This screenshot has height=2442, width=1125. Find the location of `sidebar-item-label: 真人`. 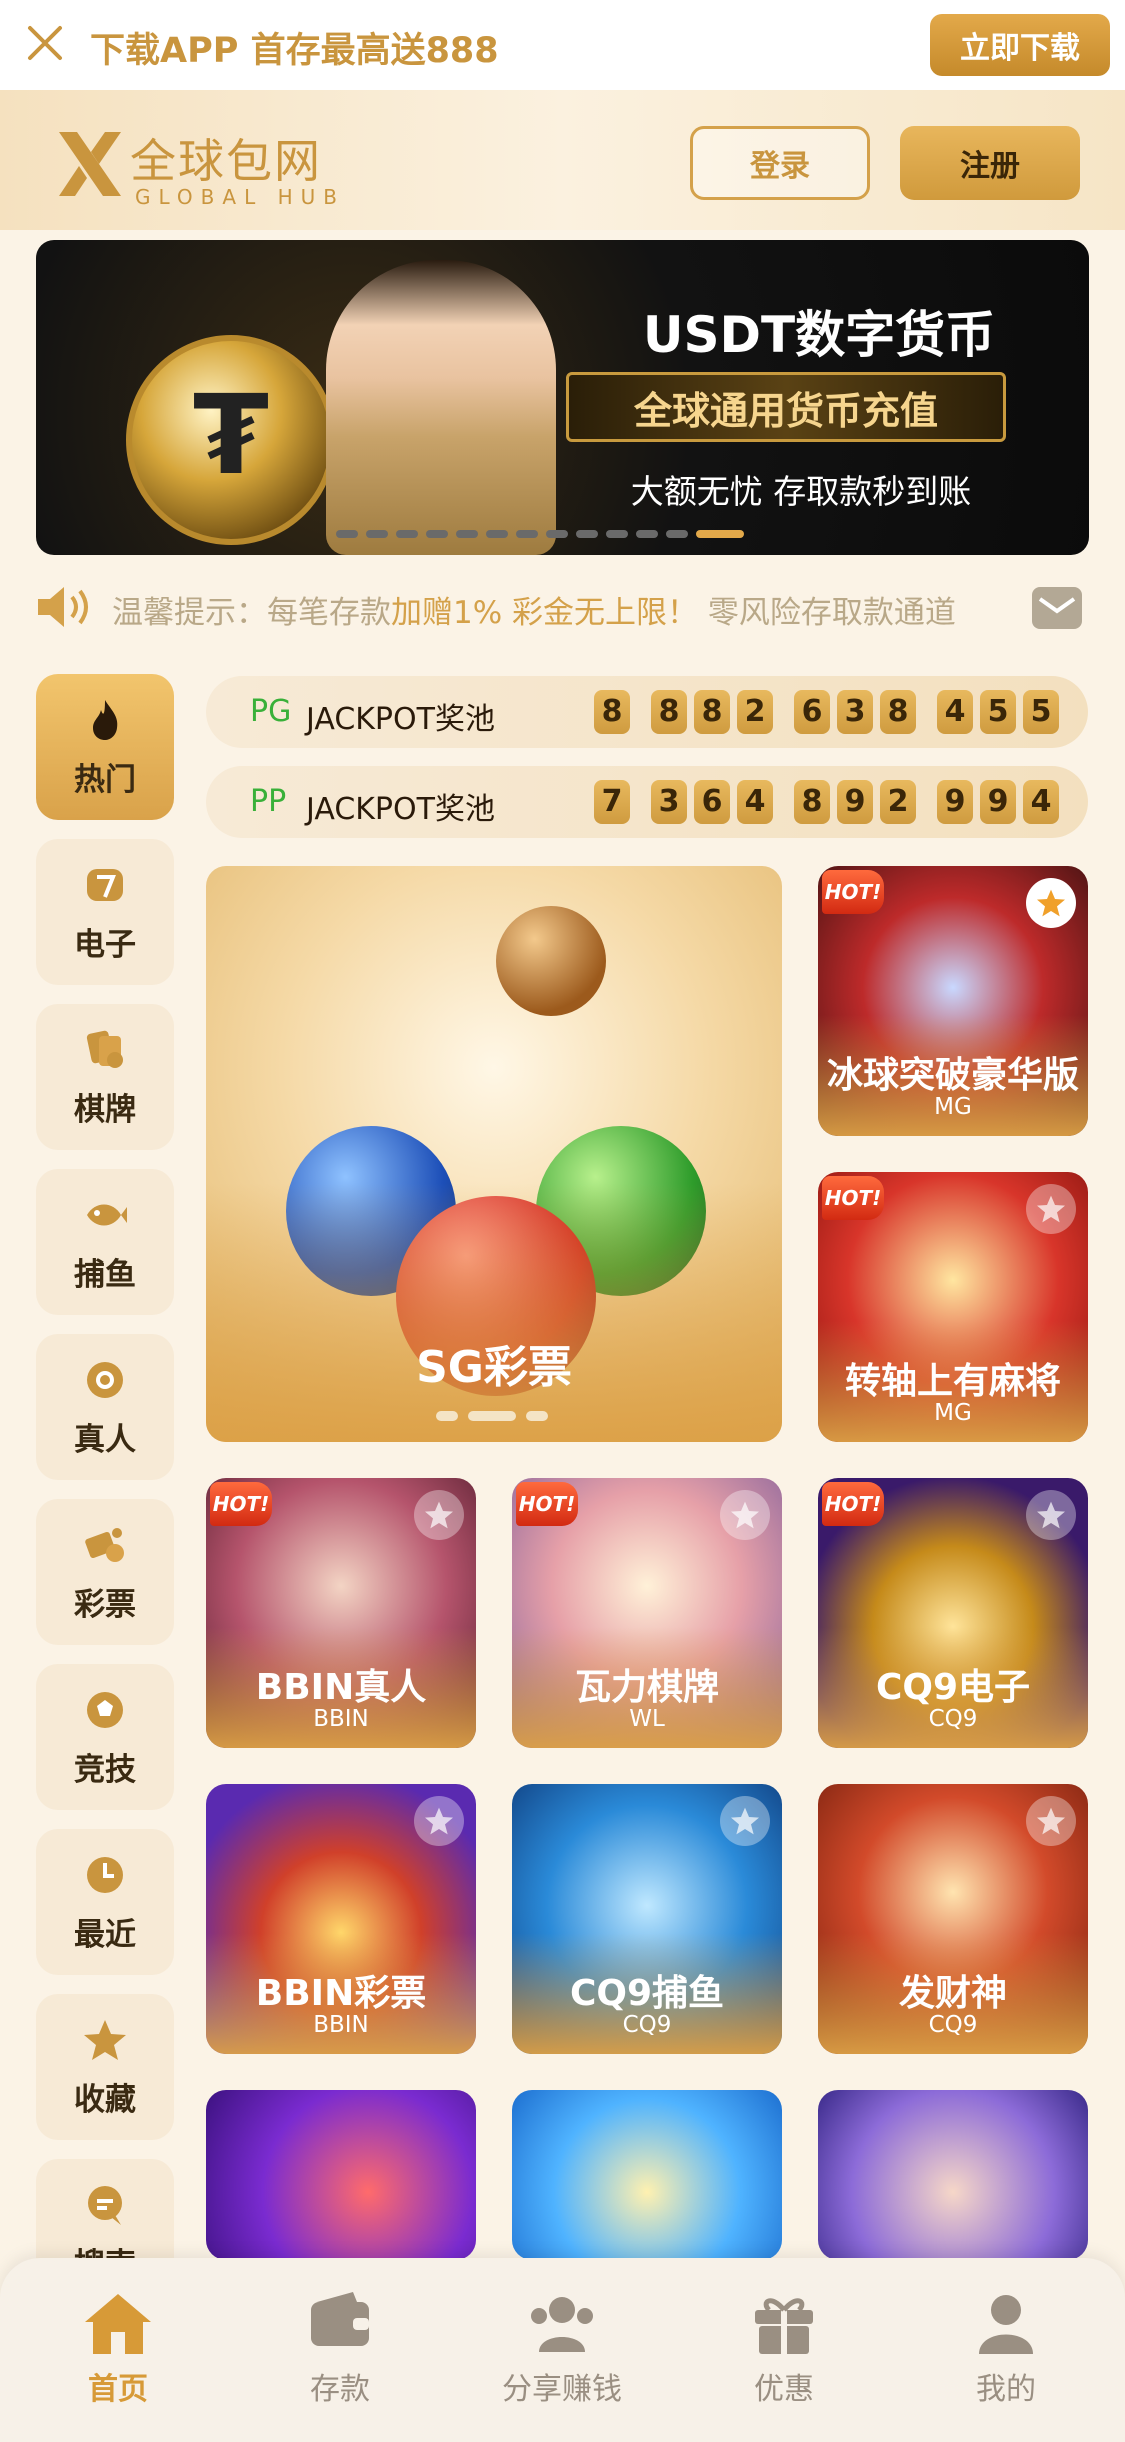

sidebar-item-label: 真人 is located at coordinates (105, 1439).